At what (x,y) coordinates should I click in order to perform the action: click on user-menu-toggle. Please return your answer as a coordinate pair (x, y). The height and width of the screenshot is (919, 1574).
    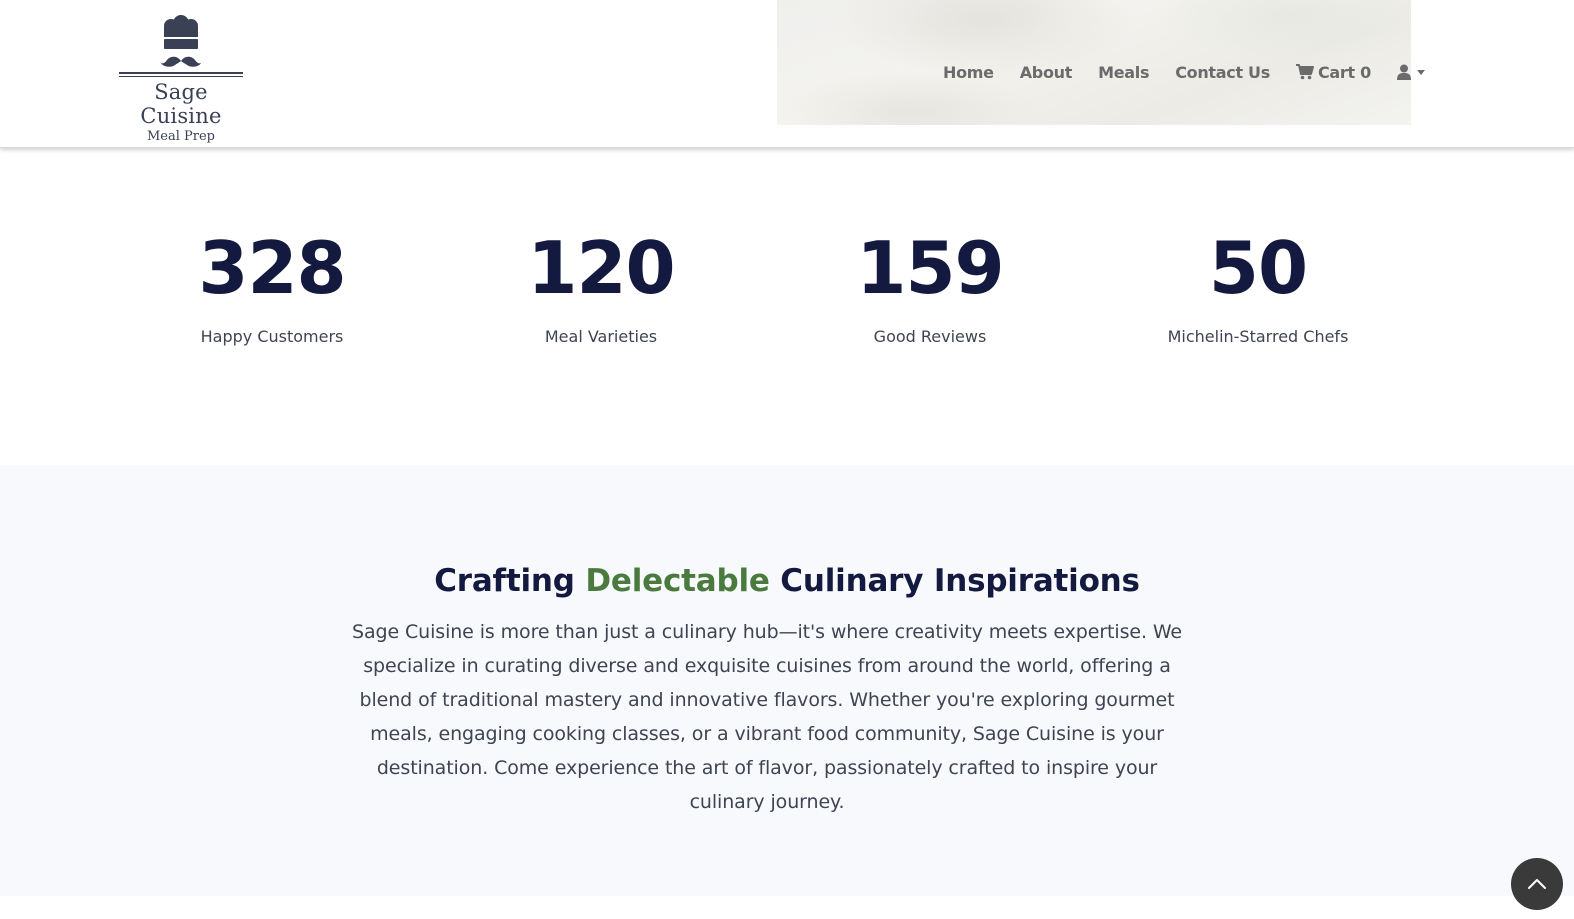
    Looking at the image, I should click on (1410, 72).